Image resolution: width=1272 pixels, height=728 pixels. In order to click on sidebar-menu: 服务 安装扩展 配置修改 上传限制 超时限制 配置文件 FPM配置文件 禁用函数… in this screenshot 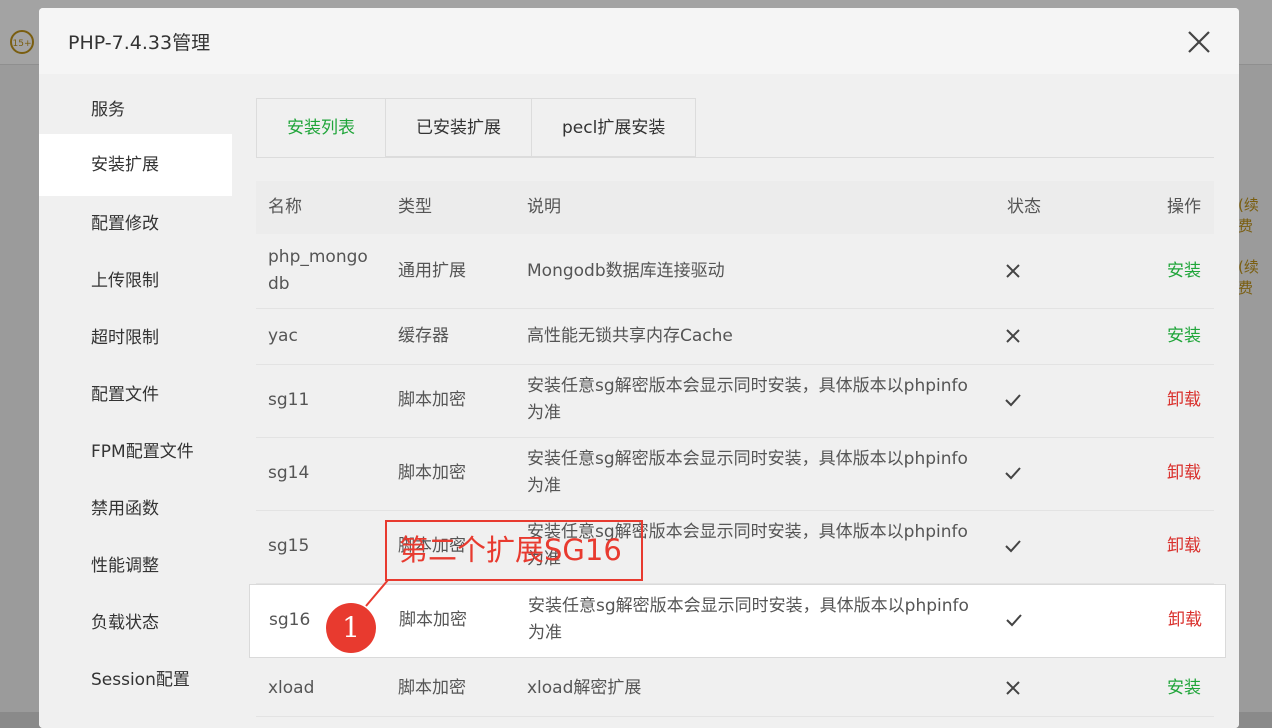, I will do `click(135, 401)`.